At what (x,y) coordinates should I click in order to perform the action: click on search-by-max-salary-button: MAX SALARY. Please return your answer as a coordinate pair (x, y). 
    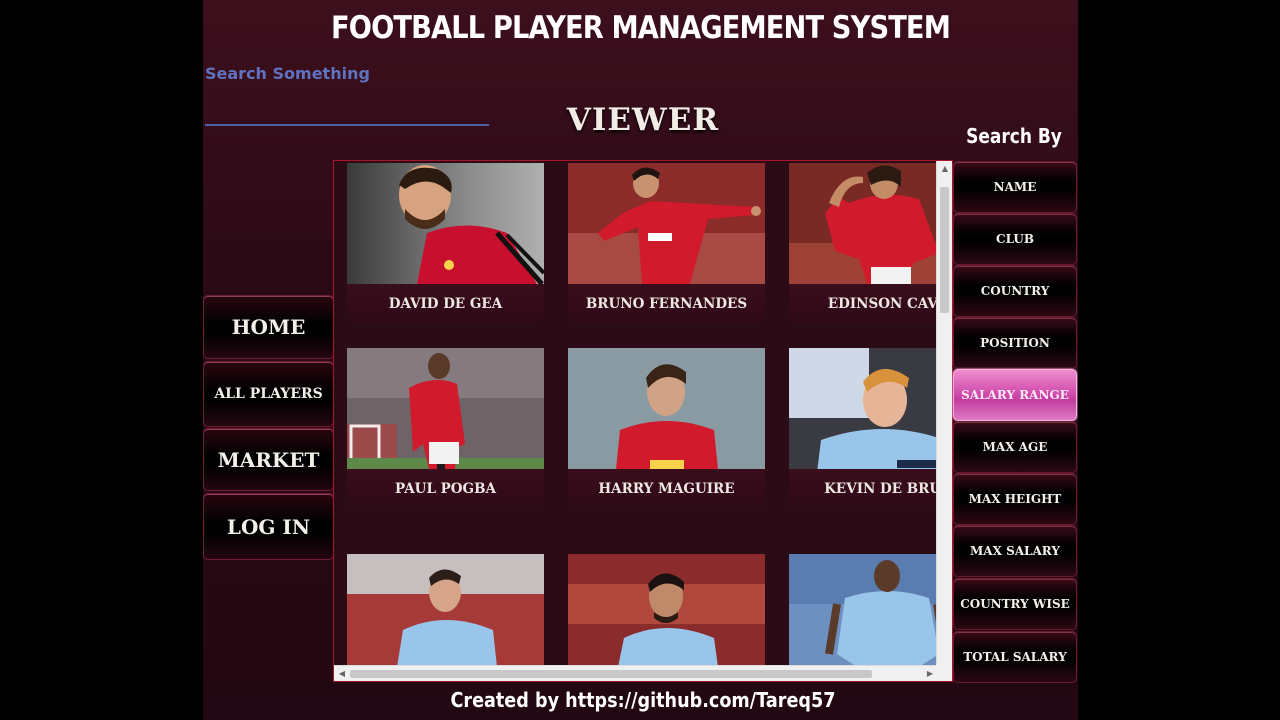
    Looking at the image, I should click on (1015, 551).